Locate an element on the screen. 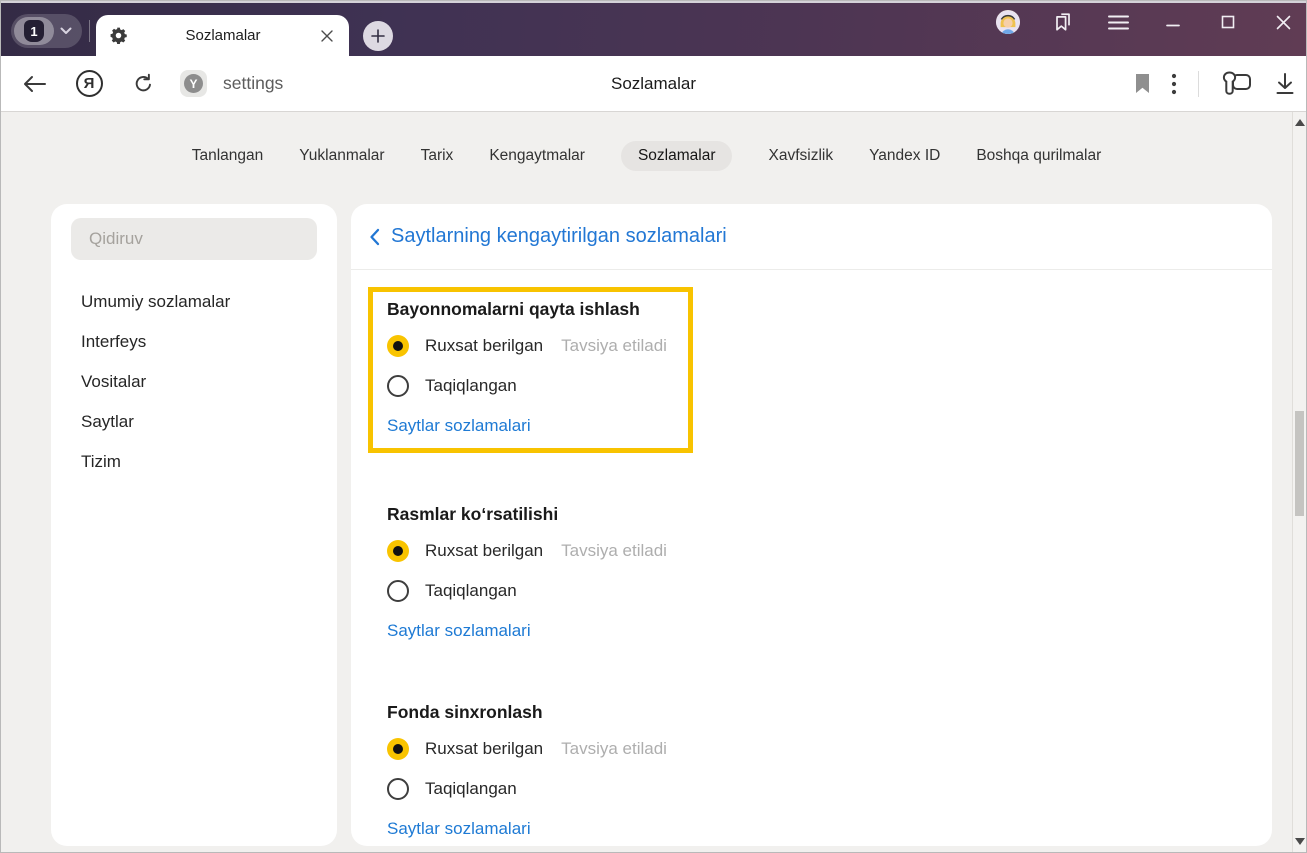 The height and width of the screenshot is (853, 1307). sidebar-item-umumiy-sozlamalar: Umumiy sozlamalar is located at coordinates (194, 302).